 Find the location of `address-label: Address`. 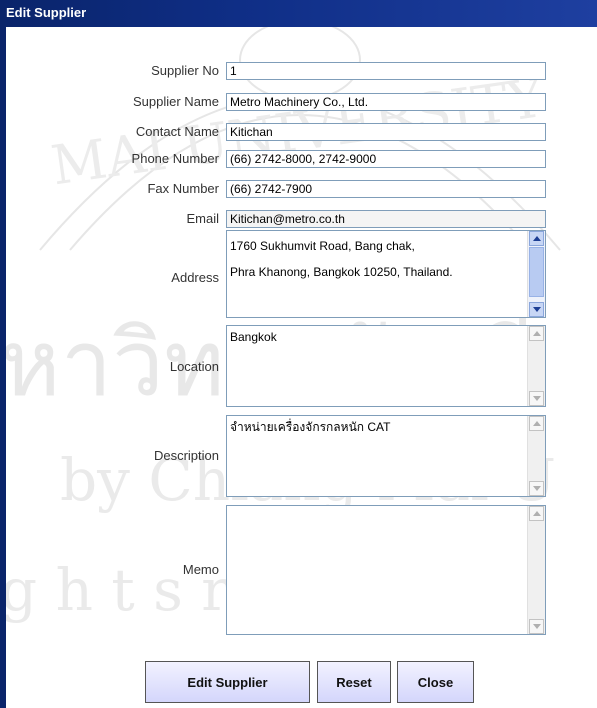

address-label: Address is located at coordinates (195, 277).